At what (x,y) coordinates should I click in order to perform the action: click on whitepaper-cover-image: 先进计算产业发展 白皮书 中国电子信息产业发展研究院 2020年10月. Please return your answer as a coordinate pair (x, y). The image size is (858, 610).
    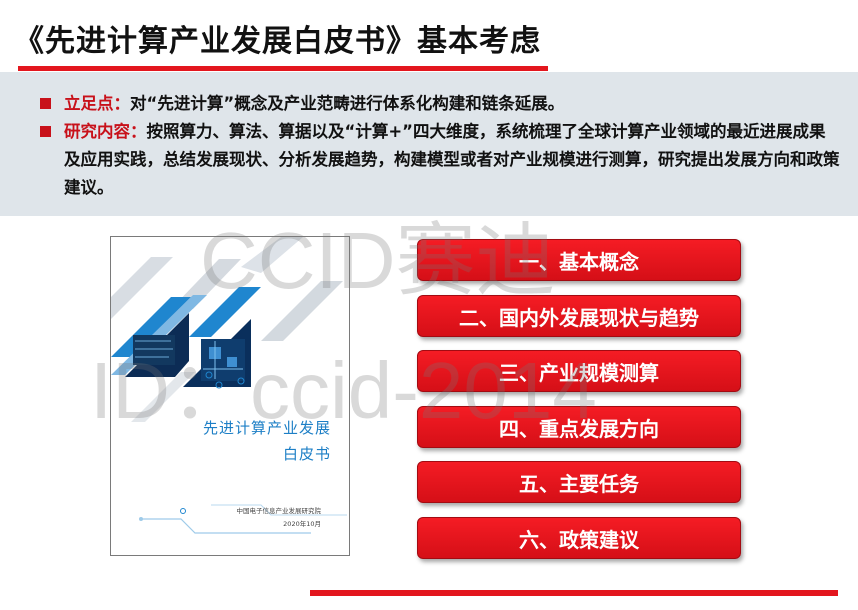
    Looking at the image, I should click on (230, 396).